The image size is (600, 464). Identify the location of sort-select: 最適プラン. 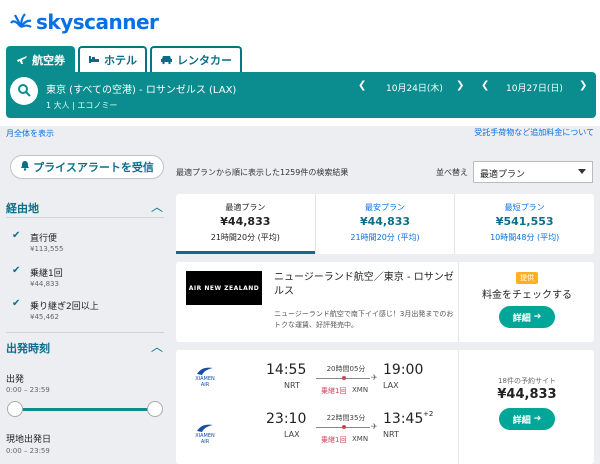
(533, 172).